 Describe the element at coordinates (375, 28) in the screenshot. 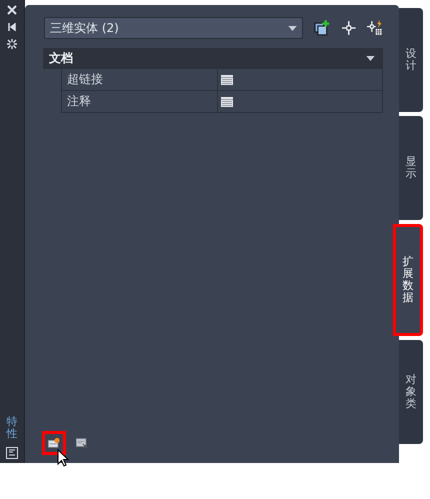

I see `quick-select-icon` at that location.